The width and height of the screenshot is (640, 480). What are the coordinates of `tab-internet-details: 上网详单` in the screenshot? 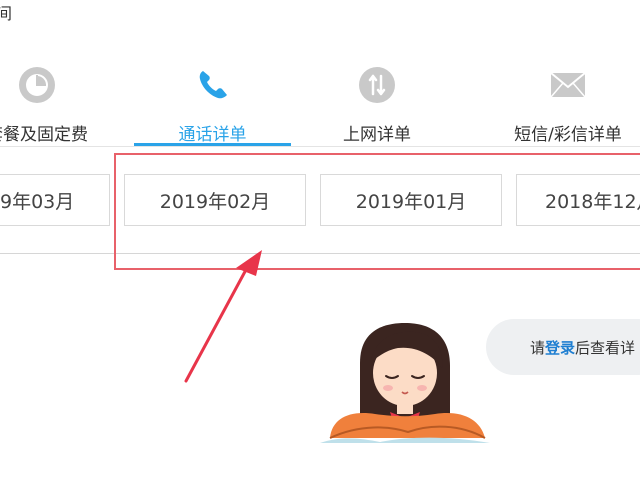 It's located at (377, 105).